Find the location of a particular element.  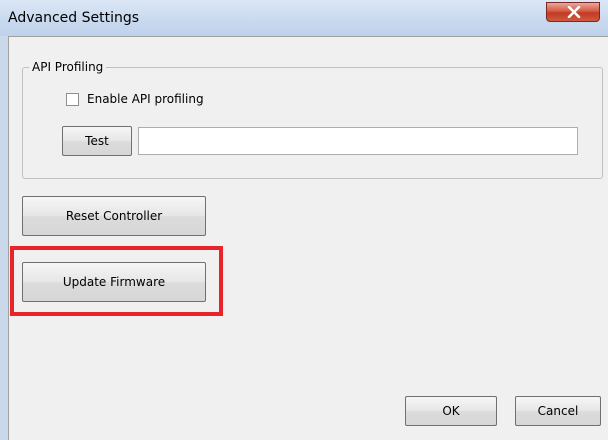

ok-button: OK is located at coordinates (451, 411).